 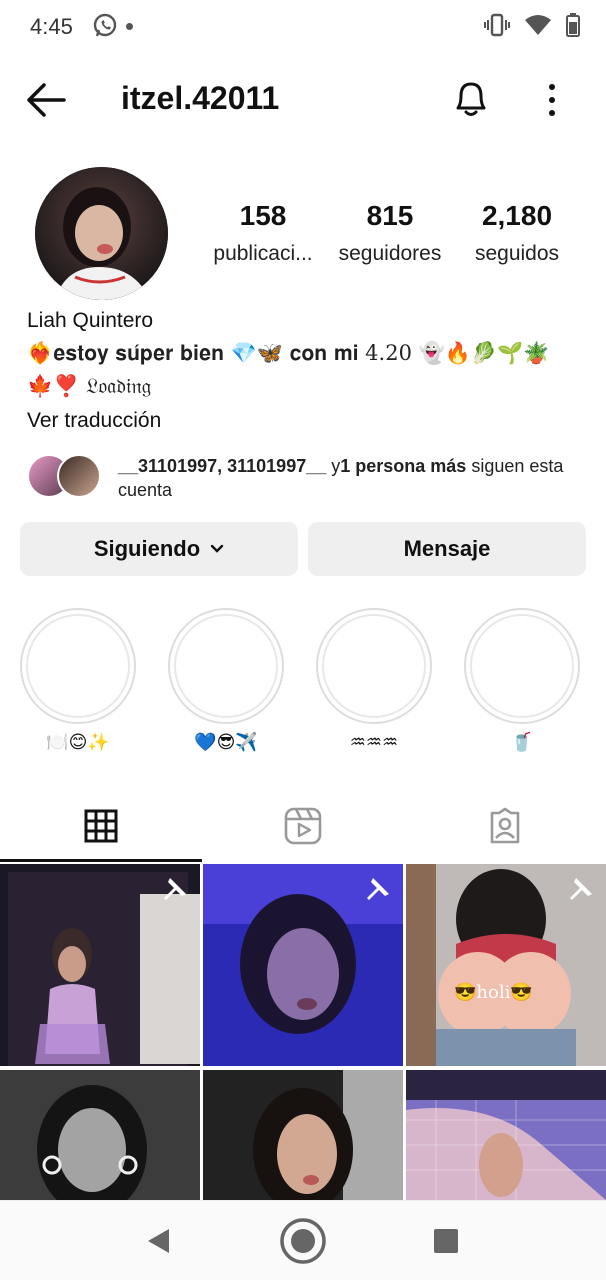 What do you see at coordinates (222, 466) in the screenshot?
I see `followed-by-names: __31101997, 31101997__` at bounding box center [222, 466].